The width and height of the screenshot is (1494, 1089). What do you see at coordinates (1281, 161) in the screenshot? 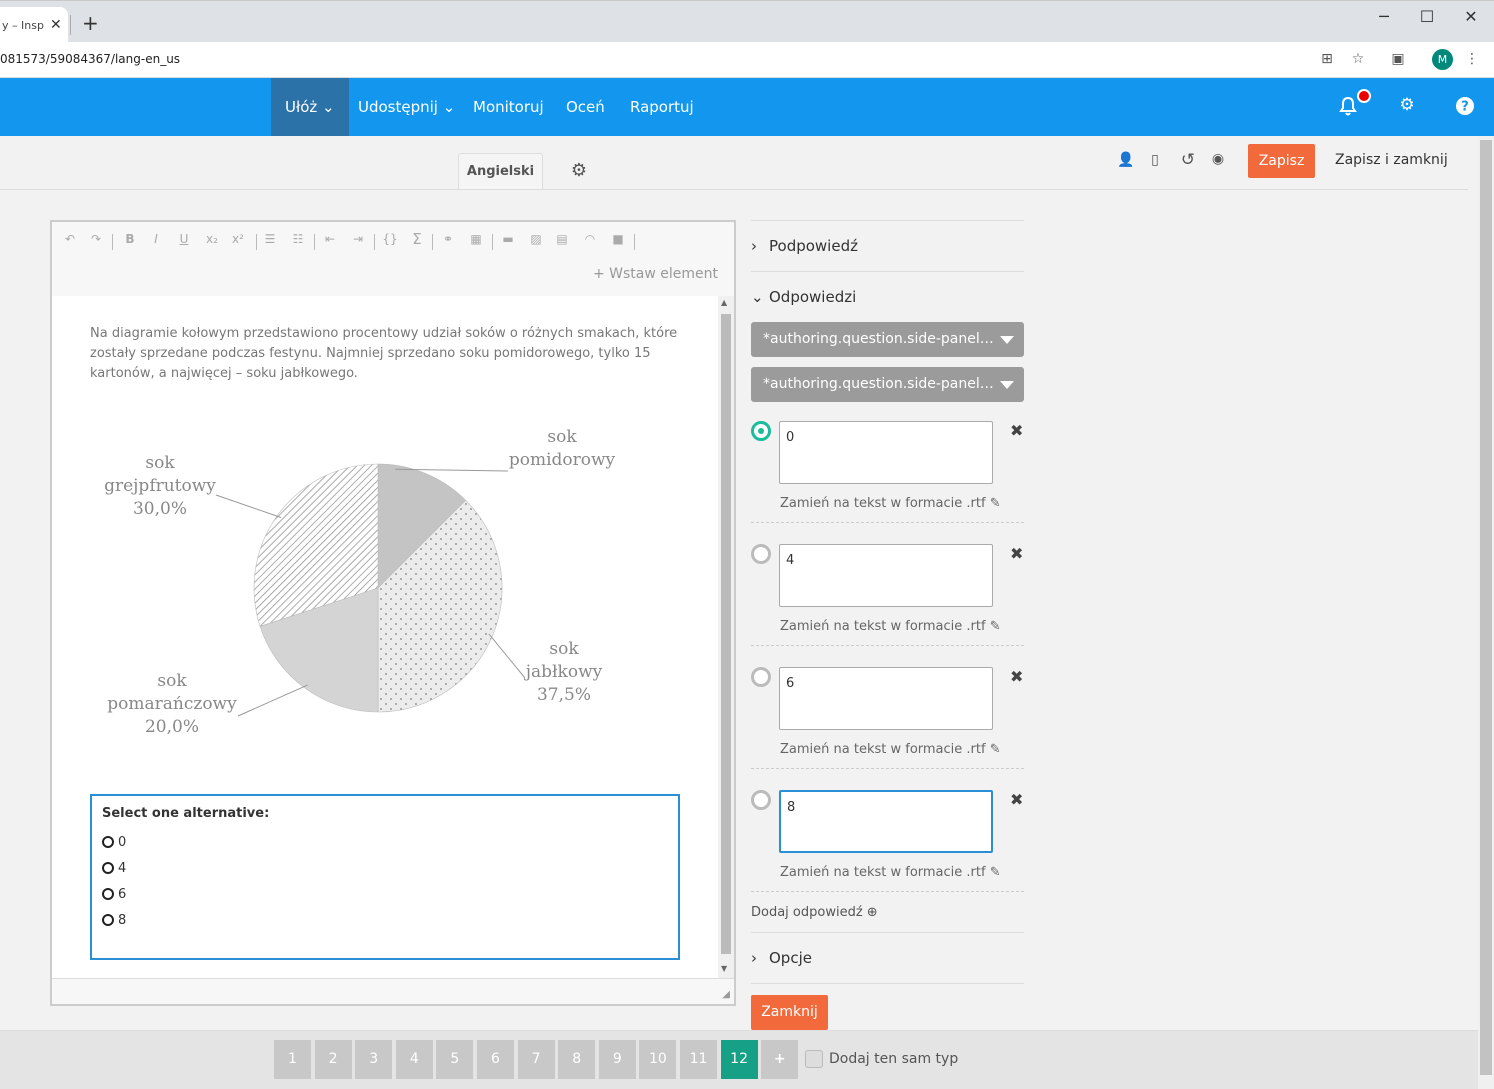
I see `save-button: Zapisz` at bounding box center [1281, 161].